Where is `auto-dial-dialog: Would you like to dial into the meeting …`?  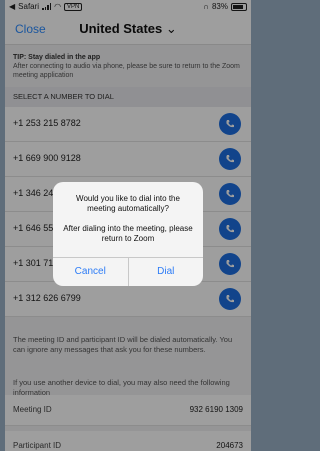
auto-dial-dialog: Would you like to dial into the meeting … is located at coordinates (128, 234).